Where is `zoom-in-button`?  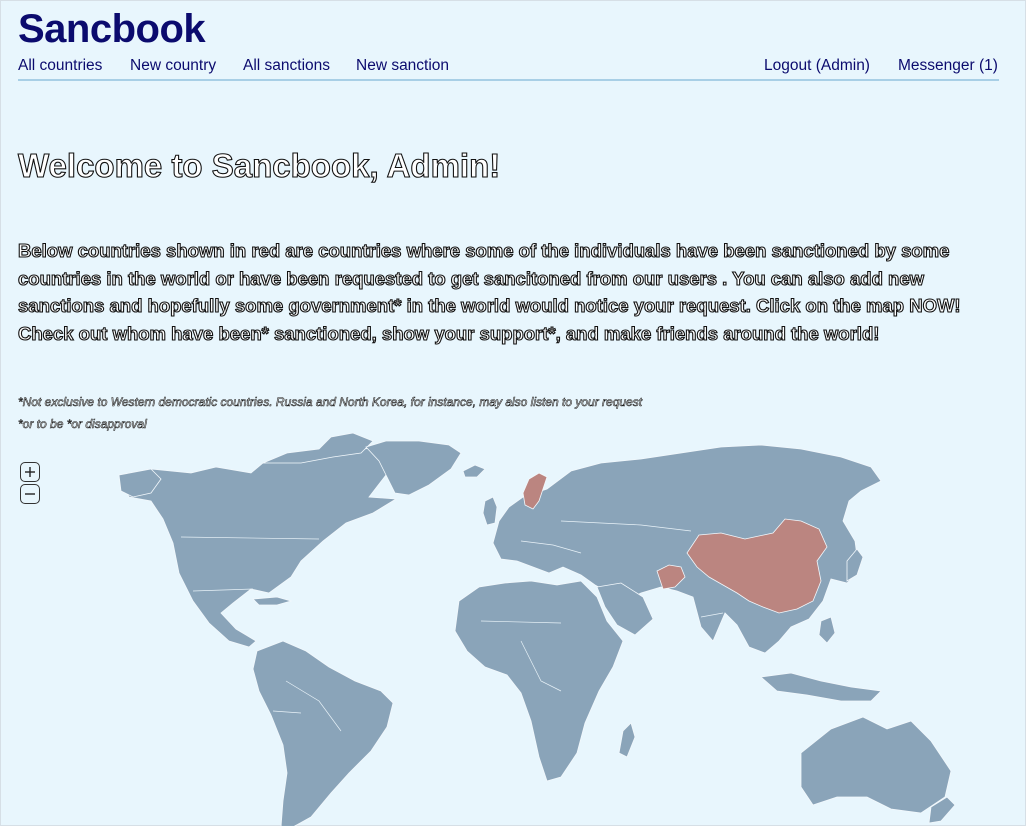
zoom-in-button is located at coordinates (30, 472).